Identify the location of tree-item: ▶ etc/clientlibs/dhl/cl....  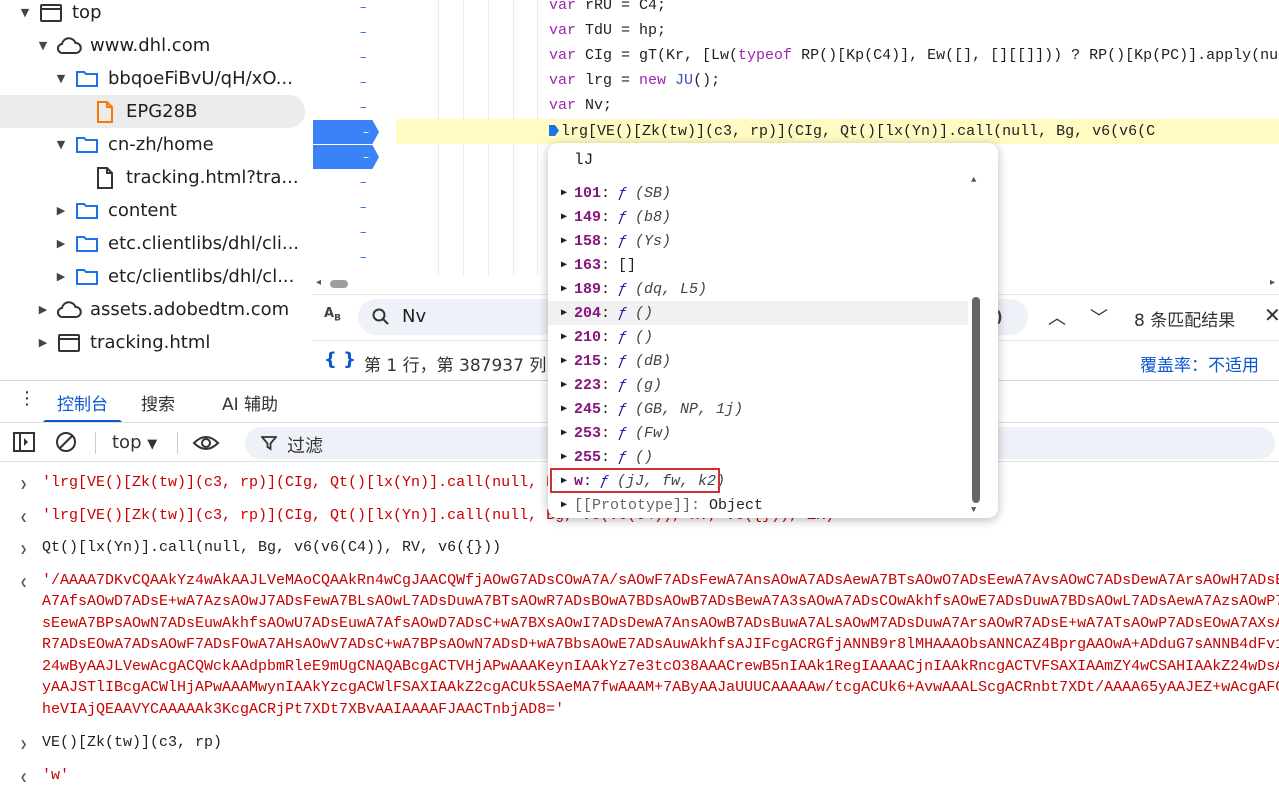
(156, 276).